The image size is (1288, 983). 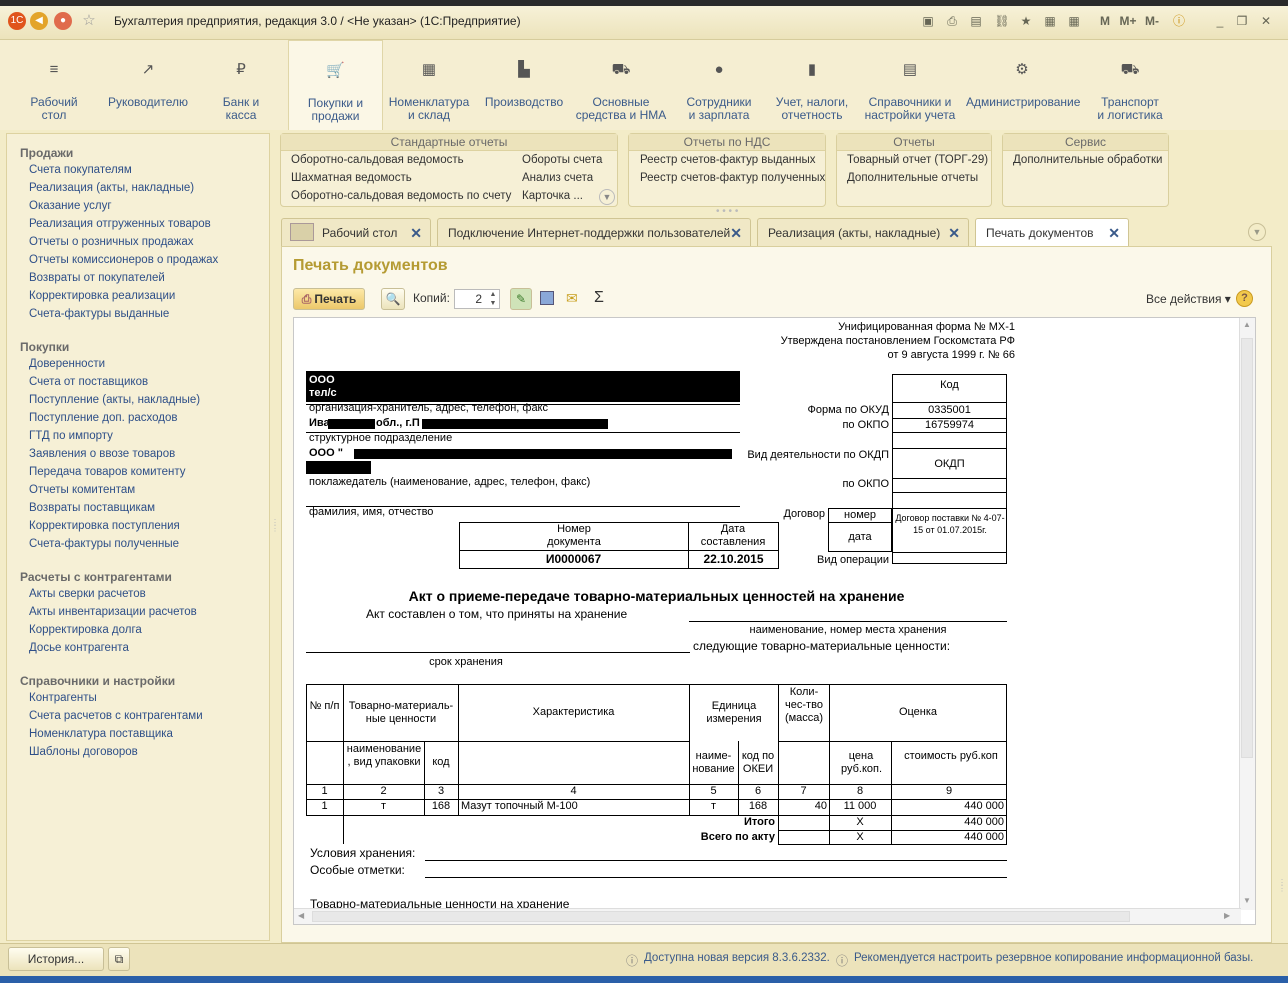 What do you see at coordinates (1152, 21) in the screenshot?
I see `memory-minus-button: M-` at bounding box center [1152, 21].